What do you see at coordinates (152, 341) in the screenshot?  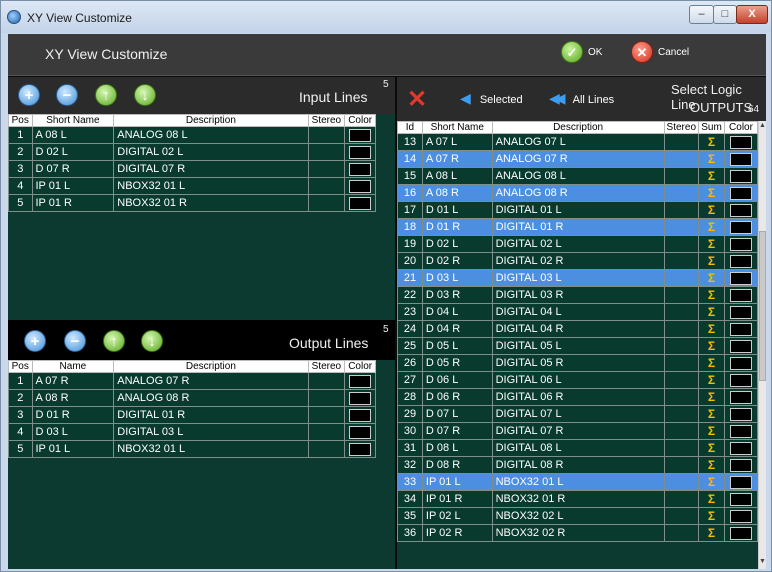 I see `move-down-icon: ↓` at bounding box center [152, 341].